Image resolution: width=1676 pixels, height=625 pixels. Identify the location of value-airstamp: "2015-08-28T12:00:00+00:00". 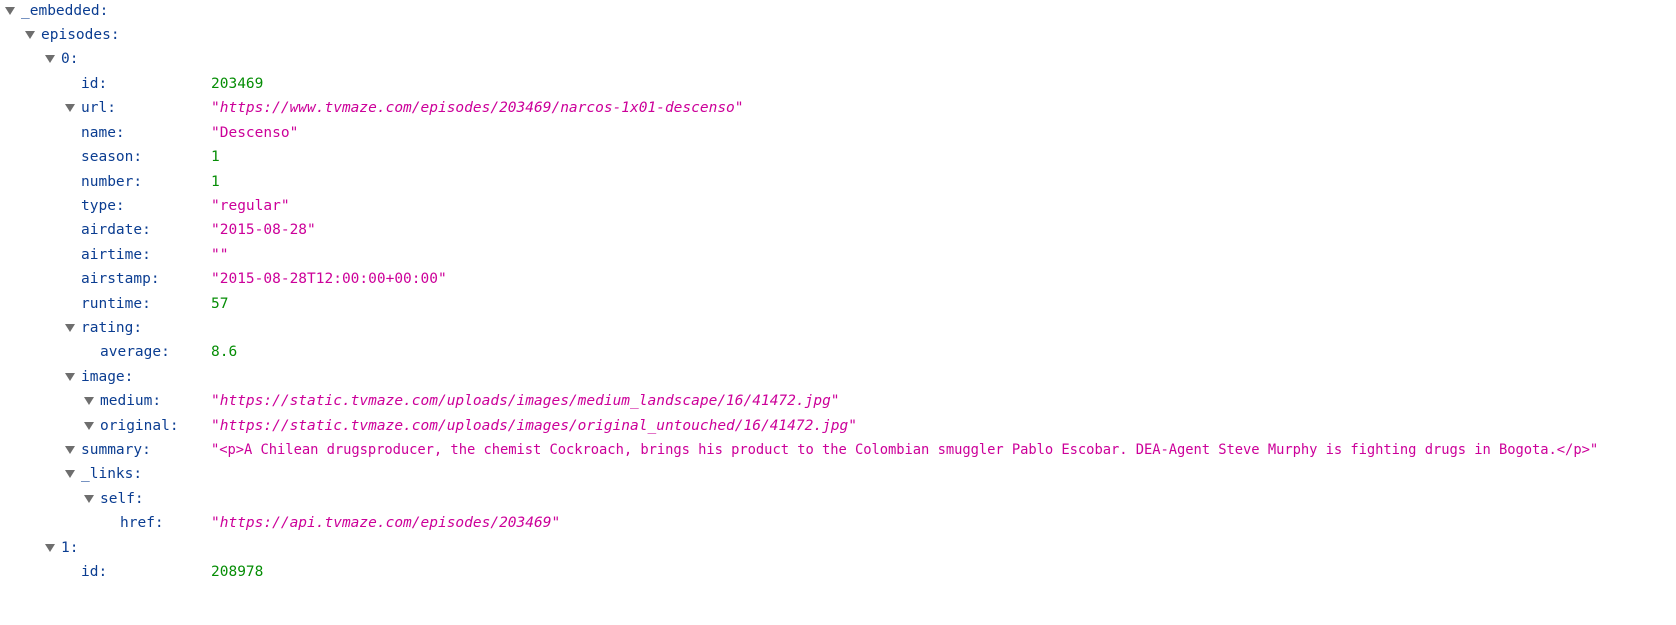
(329, 279).